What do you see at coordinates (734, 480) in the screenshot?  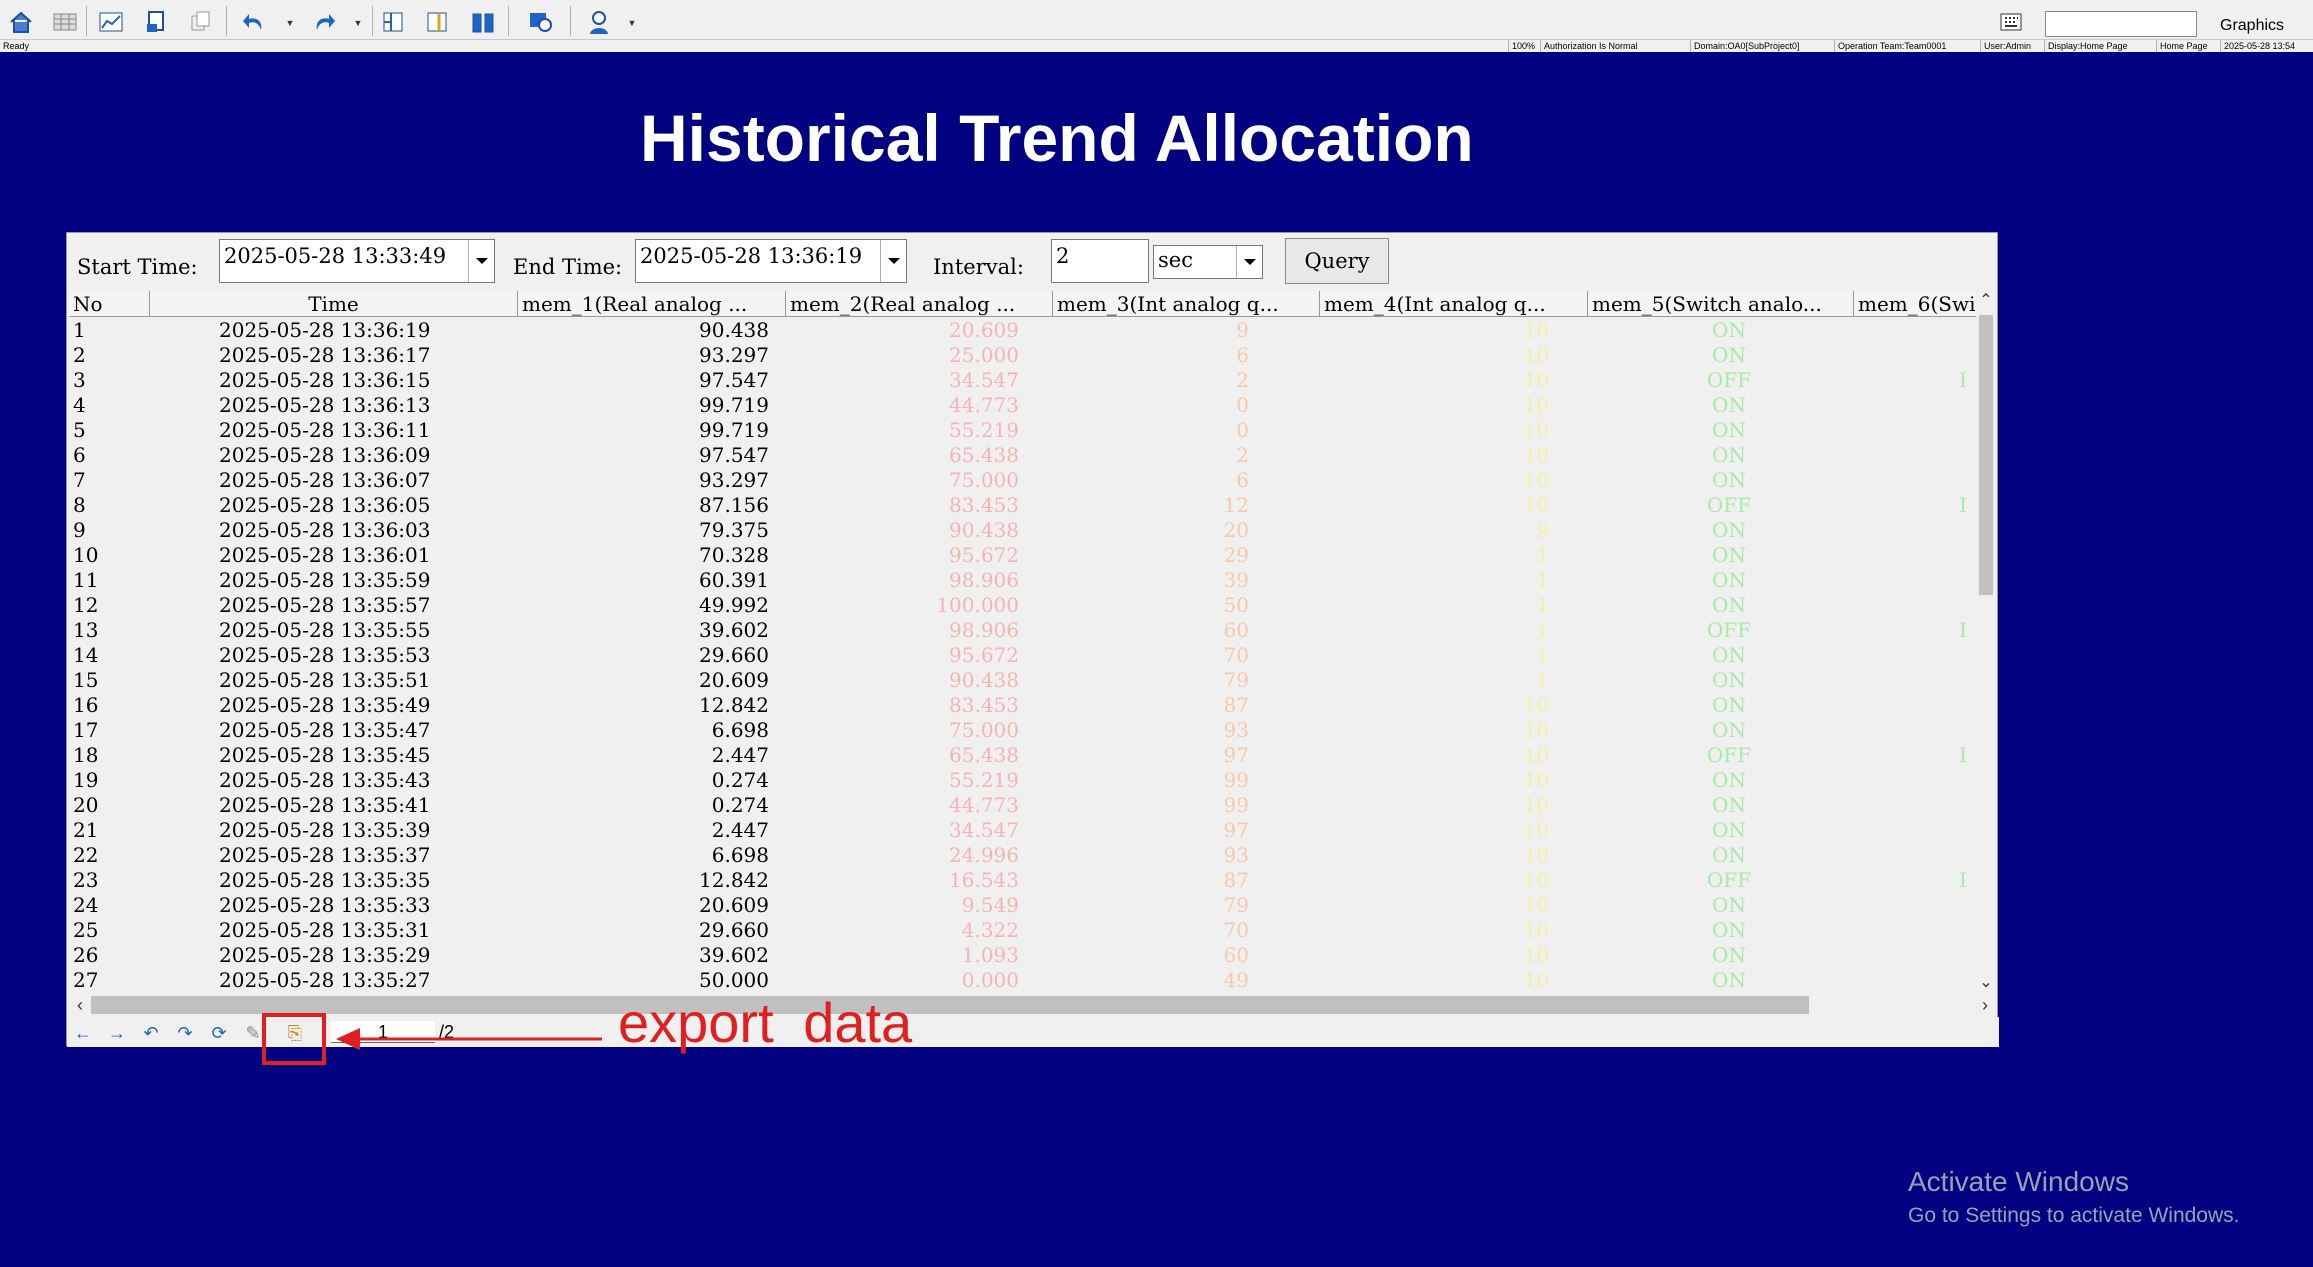 I see `table-cell-m1: 93.297` at bounding box center [734, 480].